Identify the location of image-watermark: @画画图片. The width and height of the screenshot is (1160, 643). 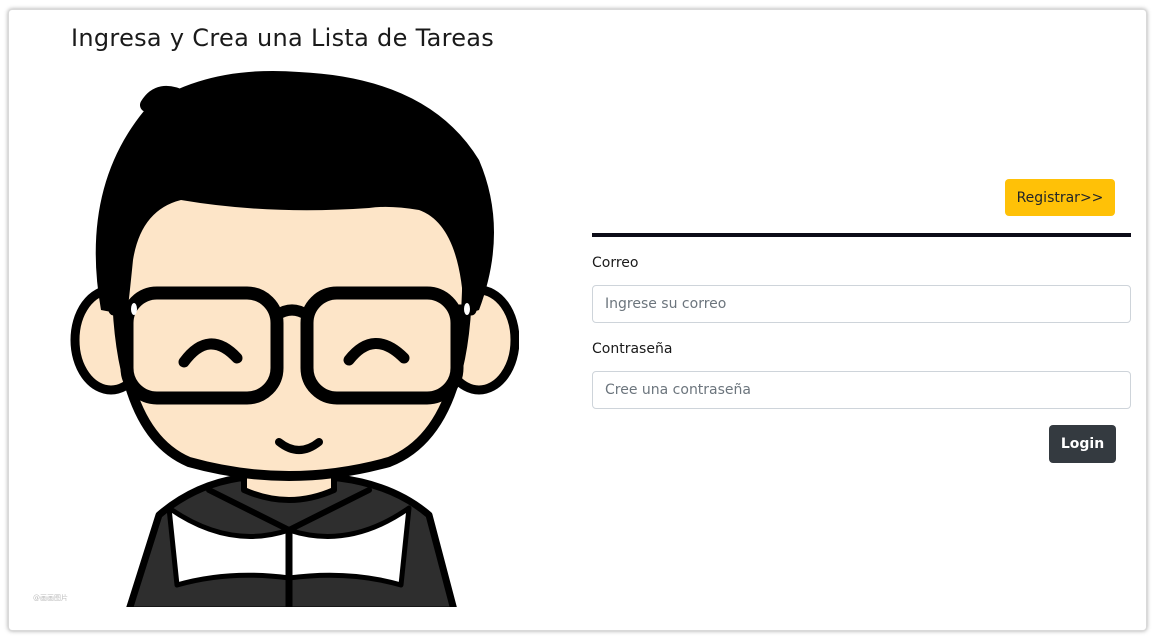
(50, 598).